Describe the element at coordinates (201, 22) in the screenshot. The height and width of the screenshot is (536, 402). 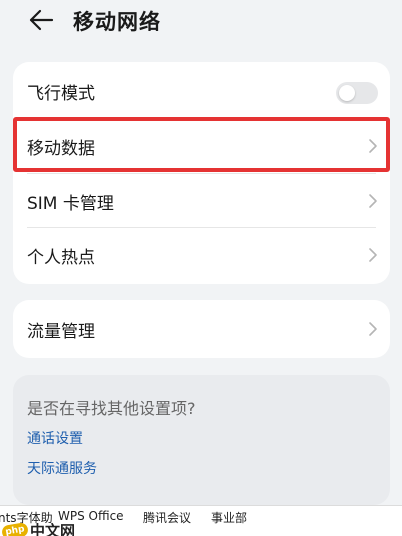
I see `header: 移动网络` at that location.